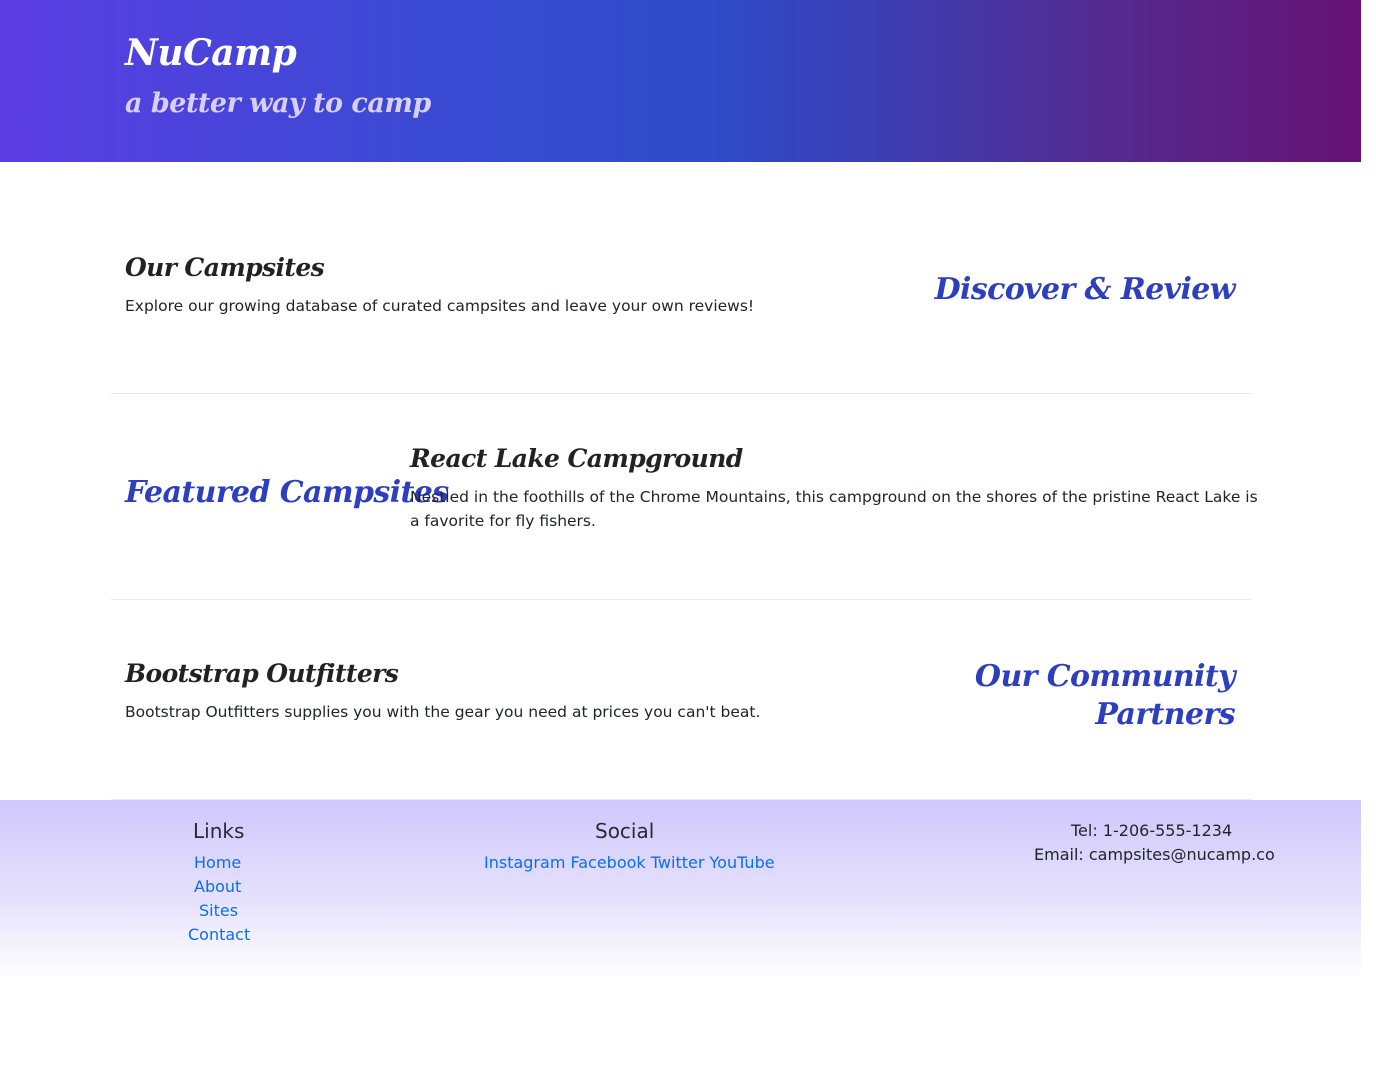 This screenshot has width=1376, height=1065. I want to click on campsites-title: Our Campsites, so click(225, 267).